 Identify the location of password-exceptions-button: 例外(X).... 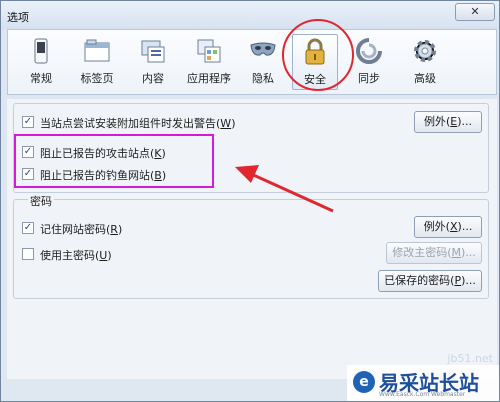
(448, 227).